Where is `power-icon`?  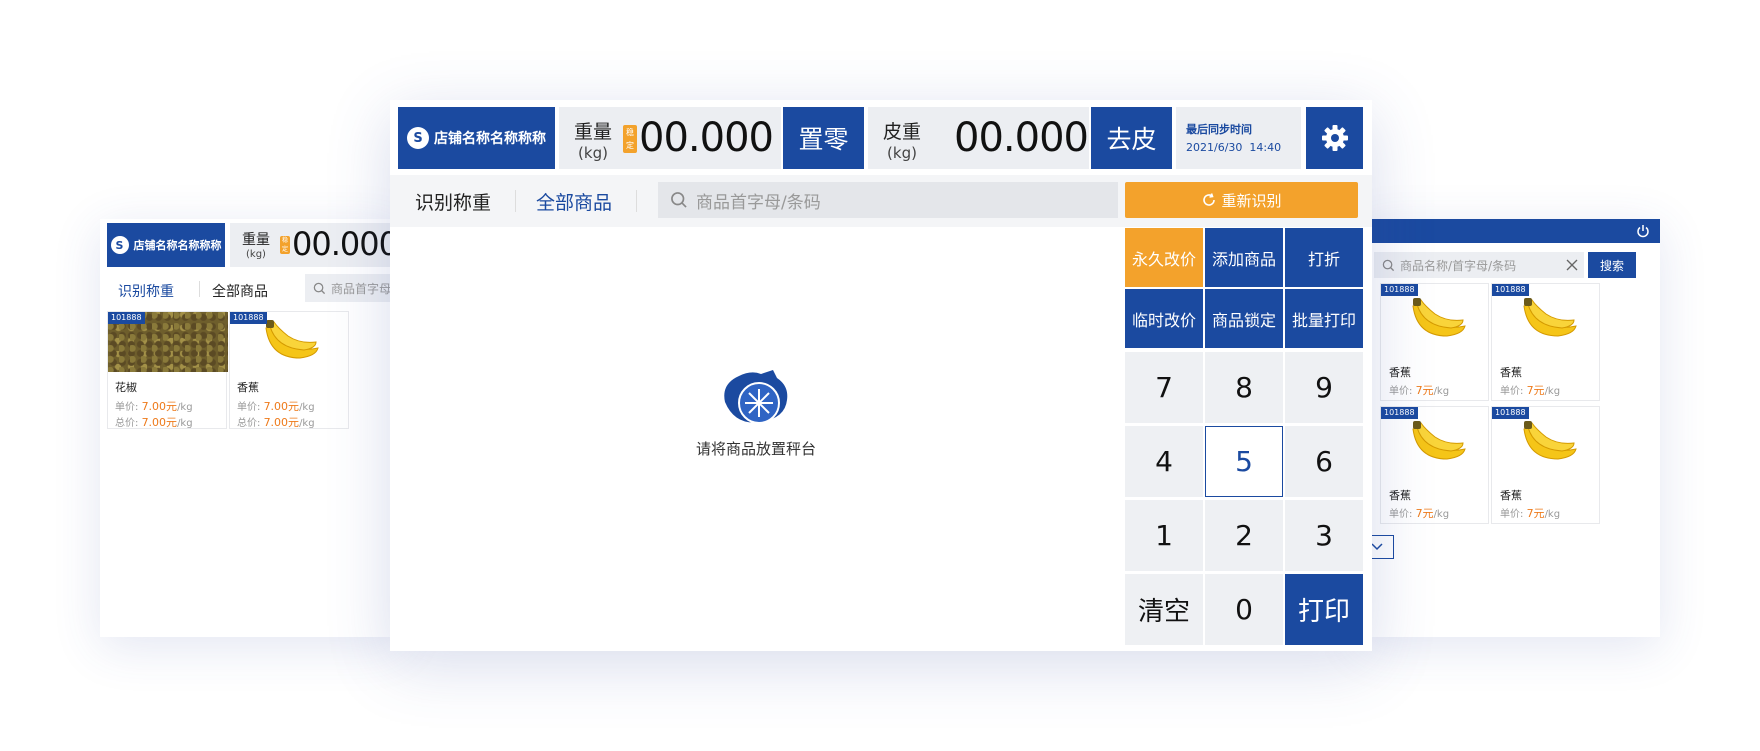
power-icon is located at coordinates (1643, 231).